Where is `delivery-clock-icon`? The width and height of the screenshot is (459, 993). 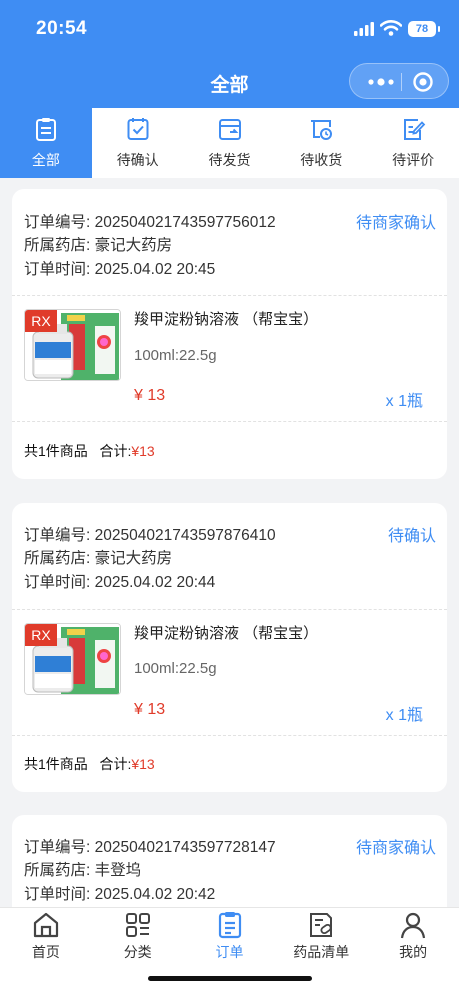 delivery-clock-icon is located at coordinates (322, 130).